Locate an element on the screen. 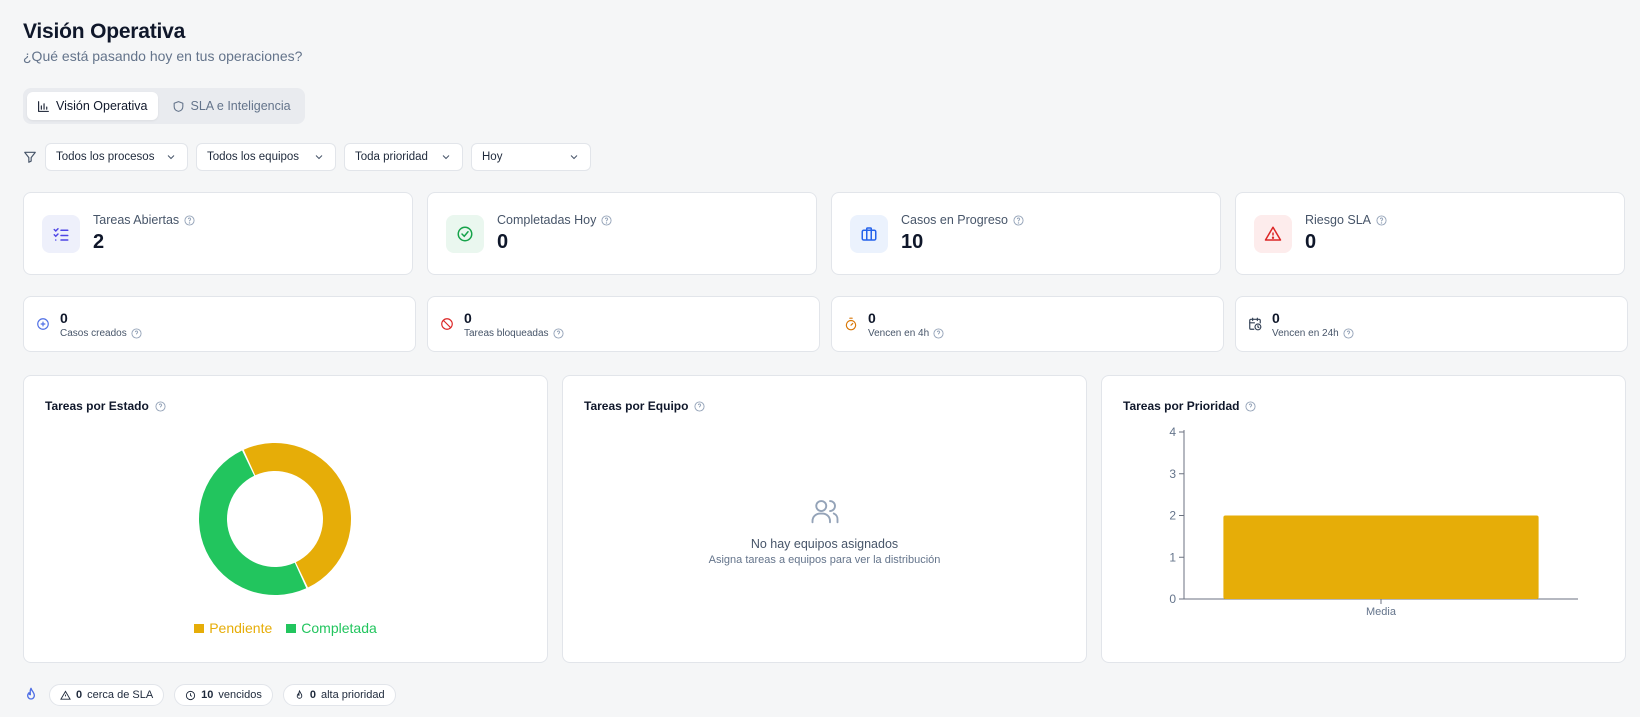 This screenshot has width=1640, height=717. briefcase-icon is located at coordinates (869, 233).